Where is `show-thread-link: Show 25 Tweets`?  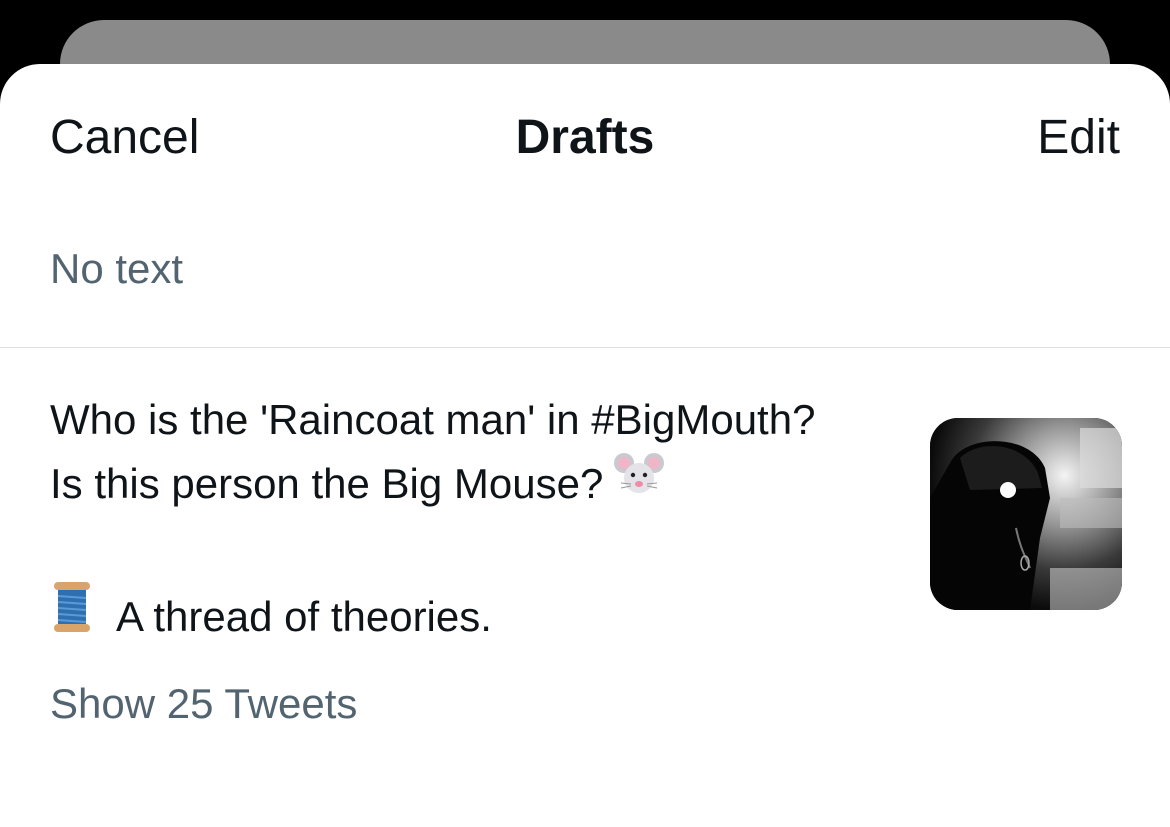 show-thread-link: Show 25 Tweets is located at coordinates (203, 704).